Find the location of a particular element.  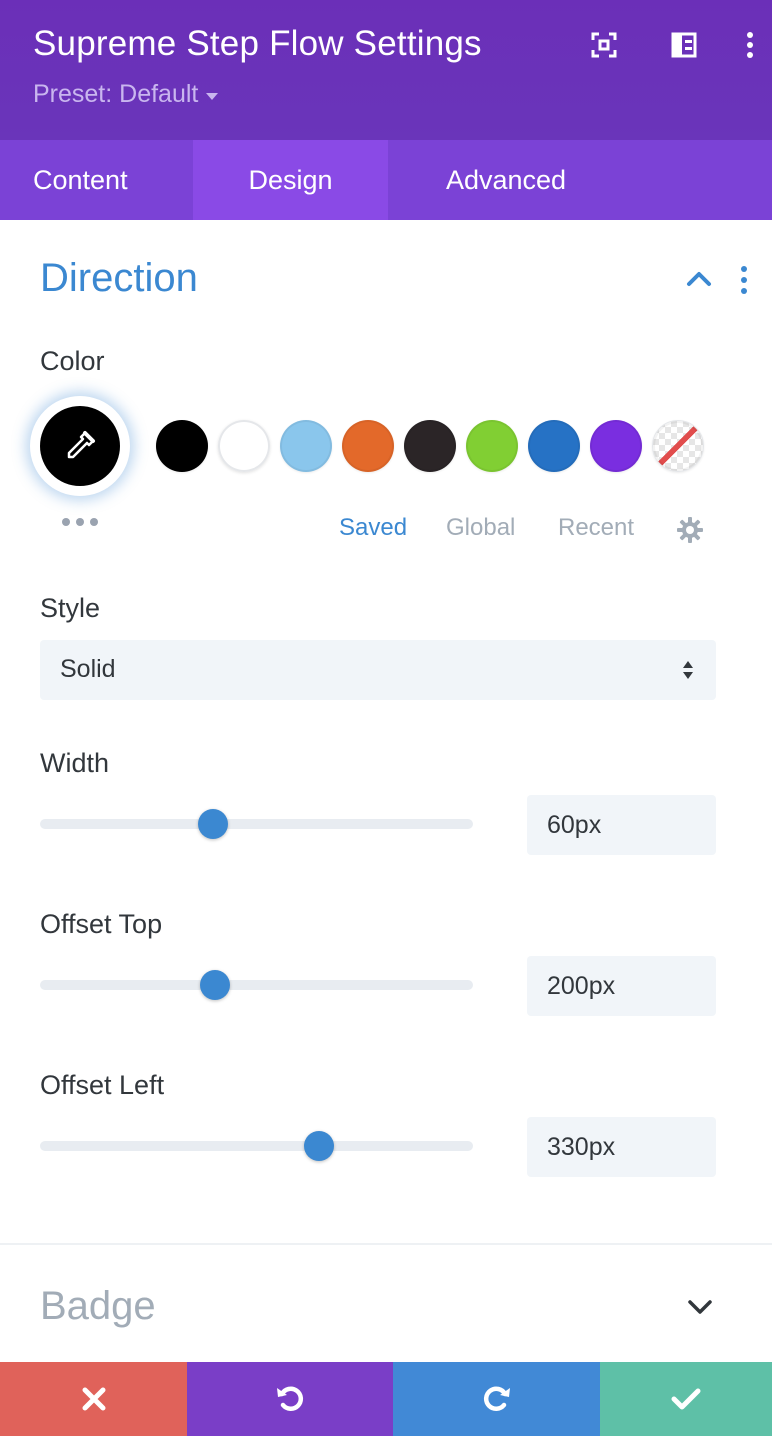

width-slider-thumb is located at coordinates (213, 824).